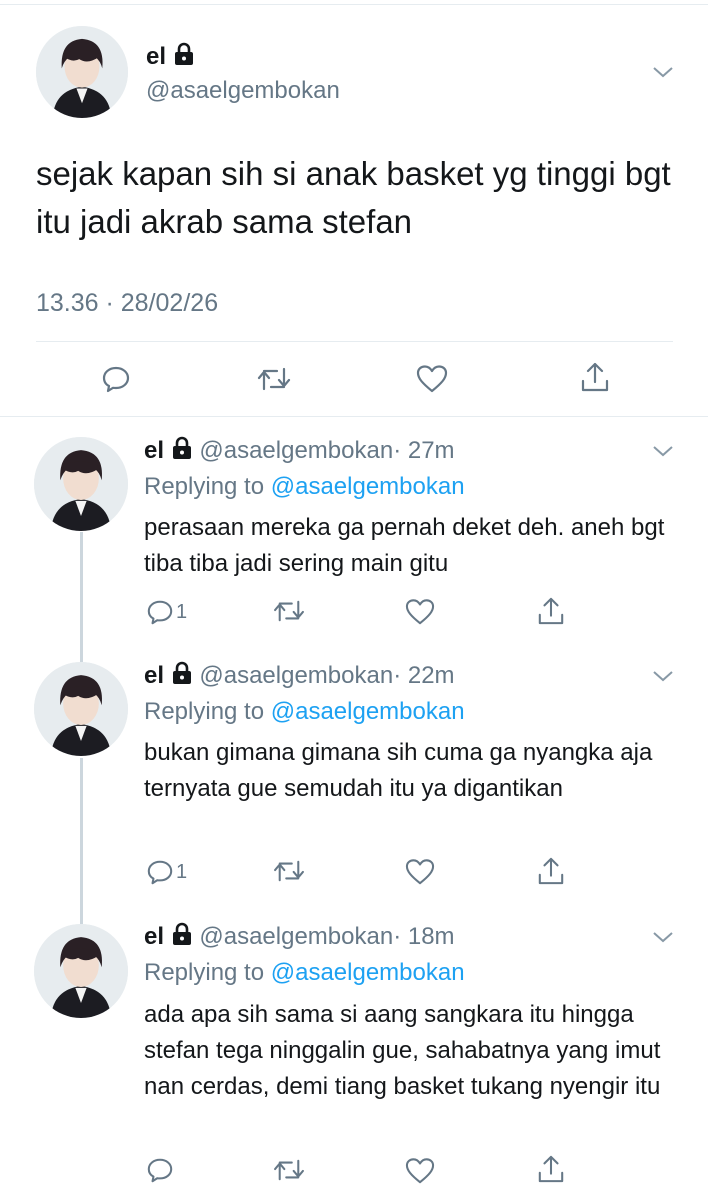 The width and height of the screenshot is (708, 1200). Describe the element at coordinates (424, 936) in the screenshot. I see `reply-time: · 18m` at that location.